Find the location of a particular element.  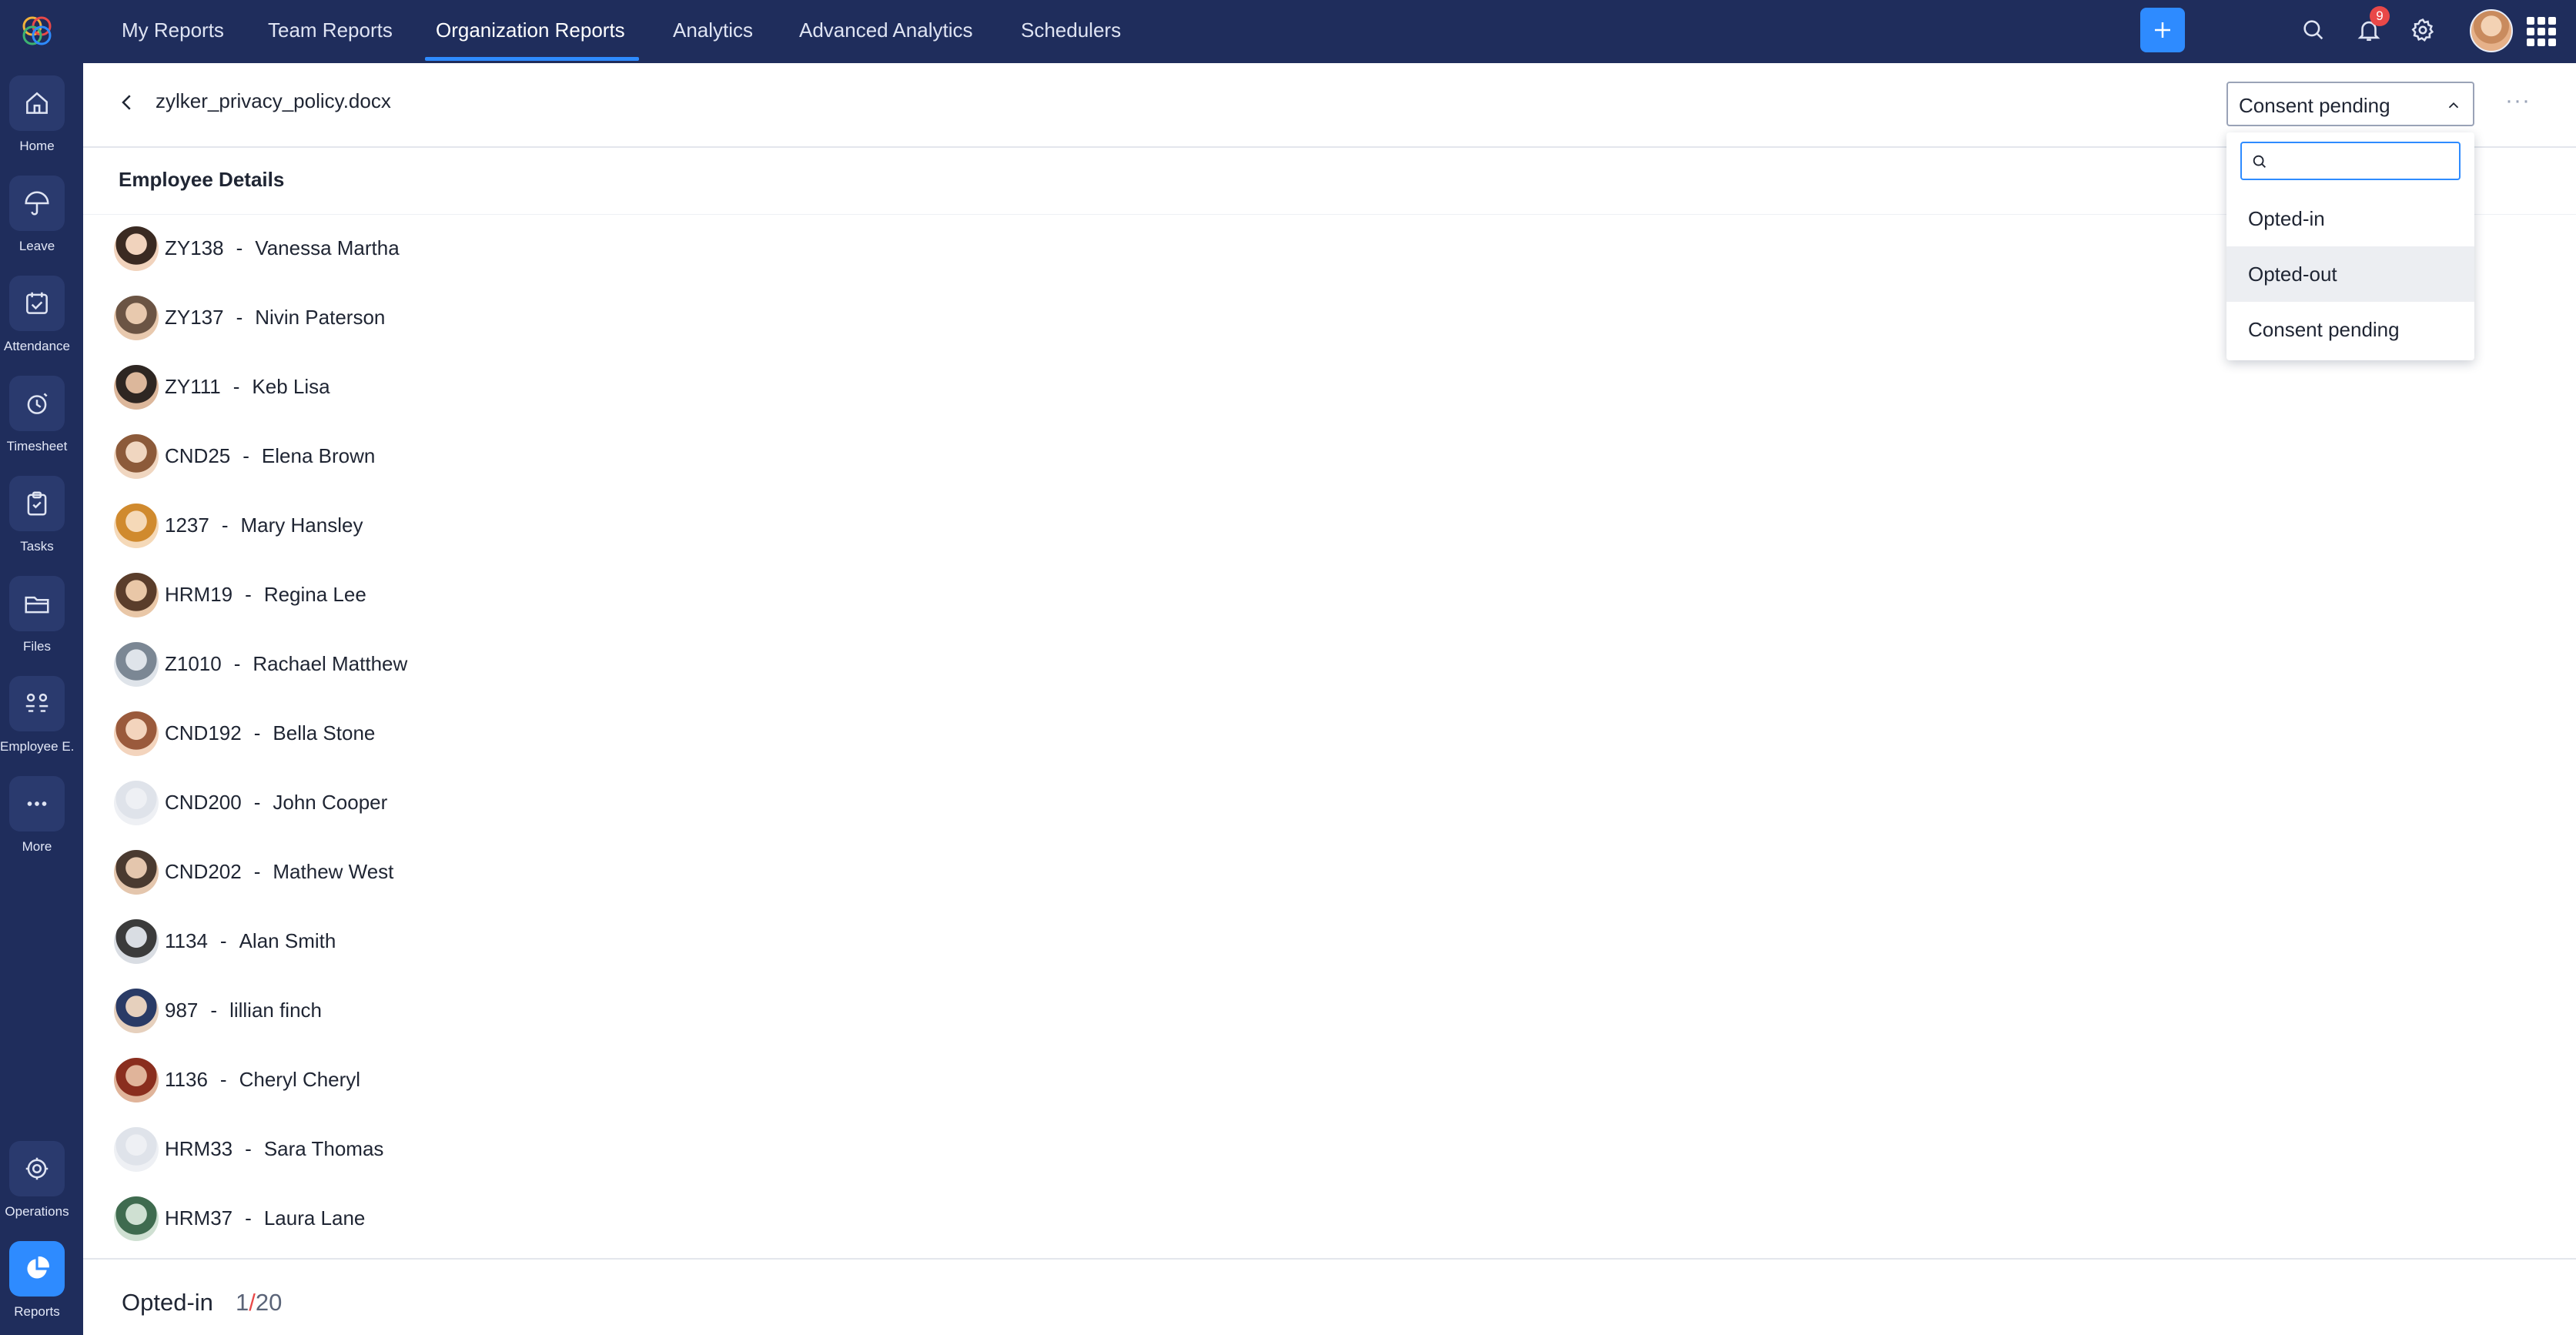

employee-id: CND192 is located at coordinates (204, 733).